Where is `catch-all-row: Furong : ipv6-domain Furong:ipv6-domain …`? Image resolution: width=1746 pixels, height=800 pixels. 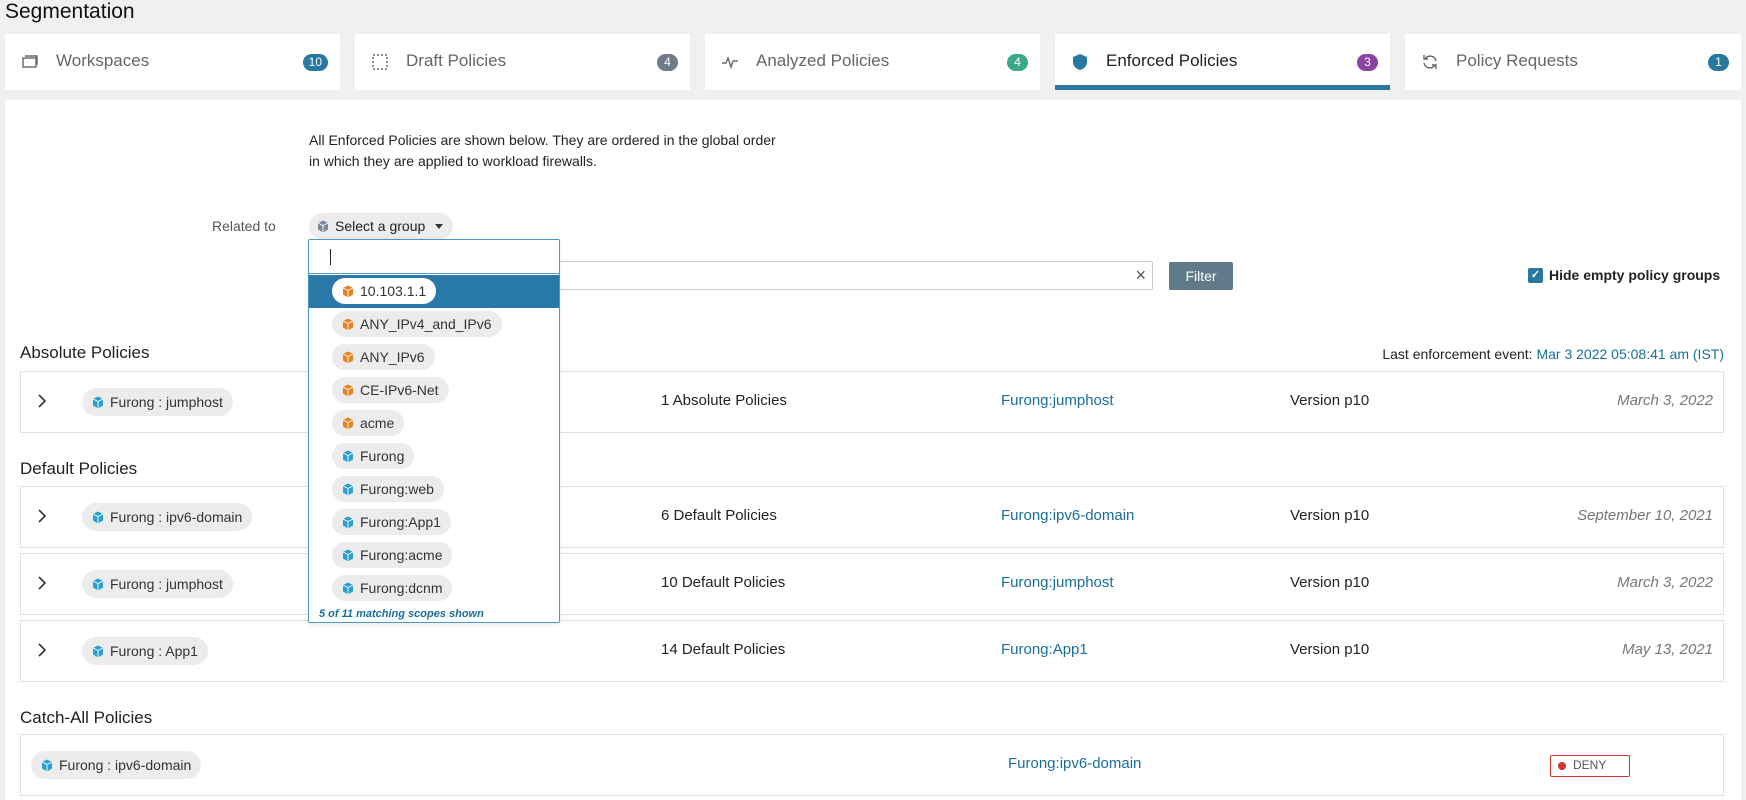 catch-all-row: Furong : ipv6-domain Furong:ipv6-domain … is located at coordinates (872, 765).